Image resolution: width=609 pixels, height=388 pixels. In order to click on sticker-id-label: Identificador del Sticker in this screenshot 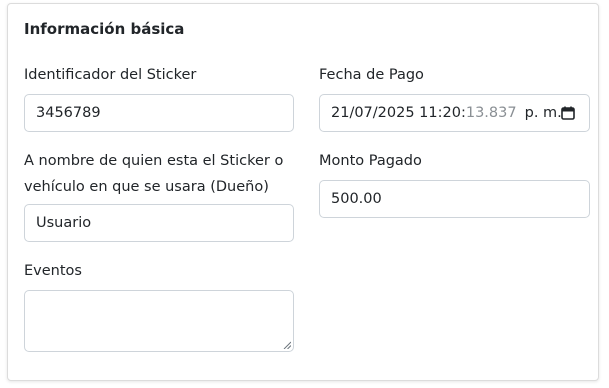, I will do `click(110, 75)`.